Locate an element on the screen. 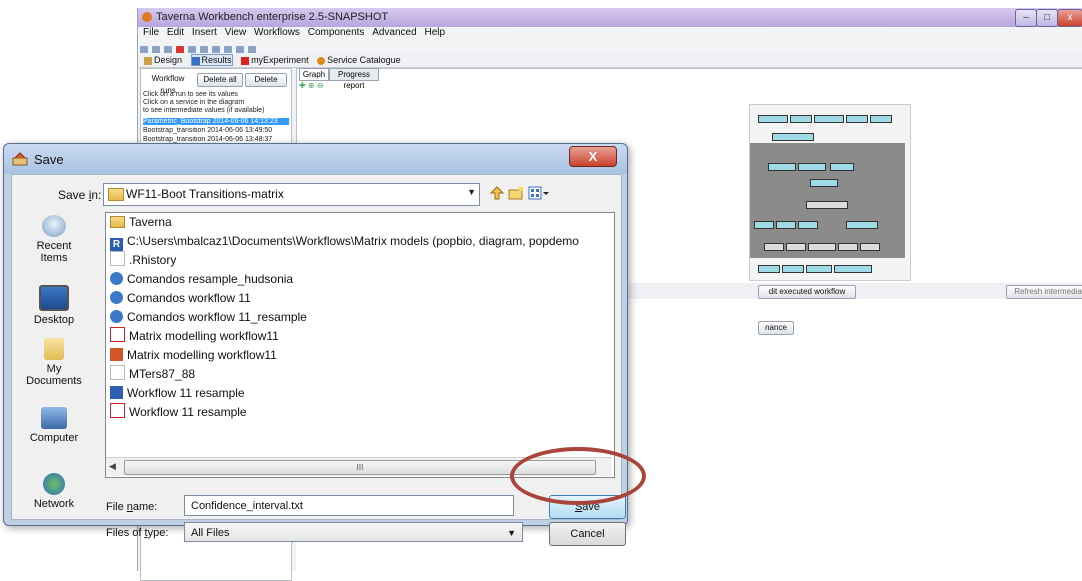 This screenshot has width=1082, height=581. place-desktop: Desktop is located at coordinates (54, 305).